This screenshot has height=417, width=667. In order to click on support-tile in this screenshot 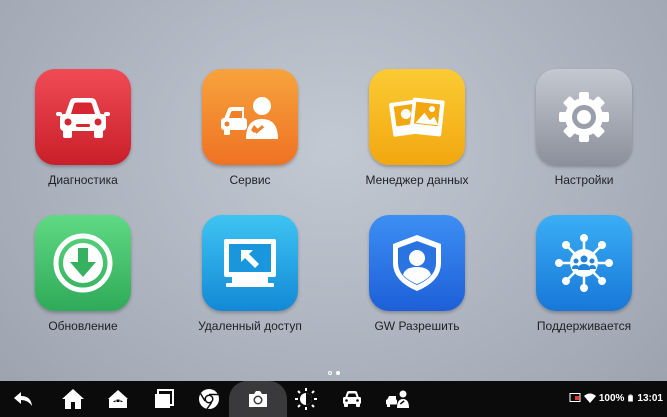, I will do `click(584, 263)`.